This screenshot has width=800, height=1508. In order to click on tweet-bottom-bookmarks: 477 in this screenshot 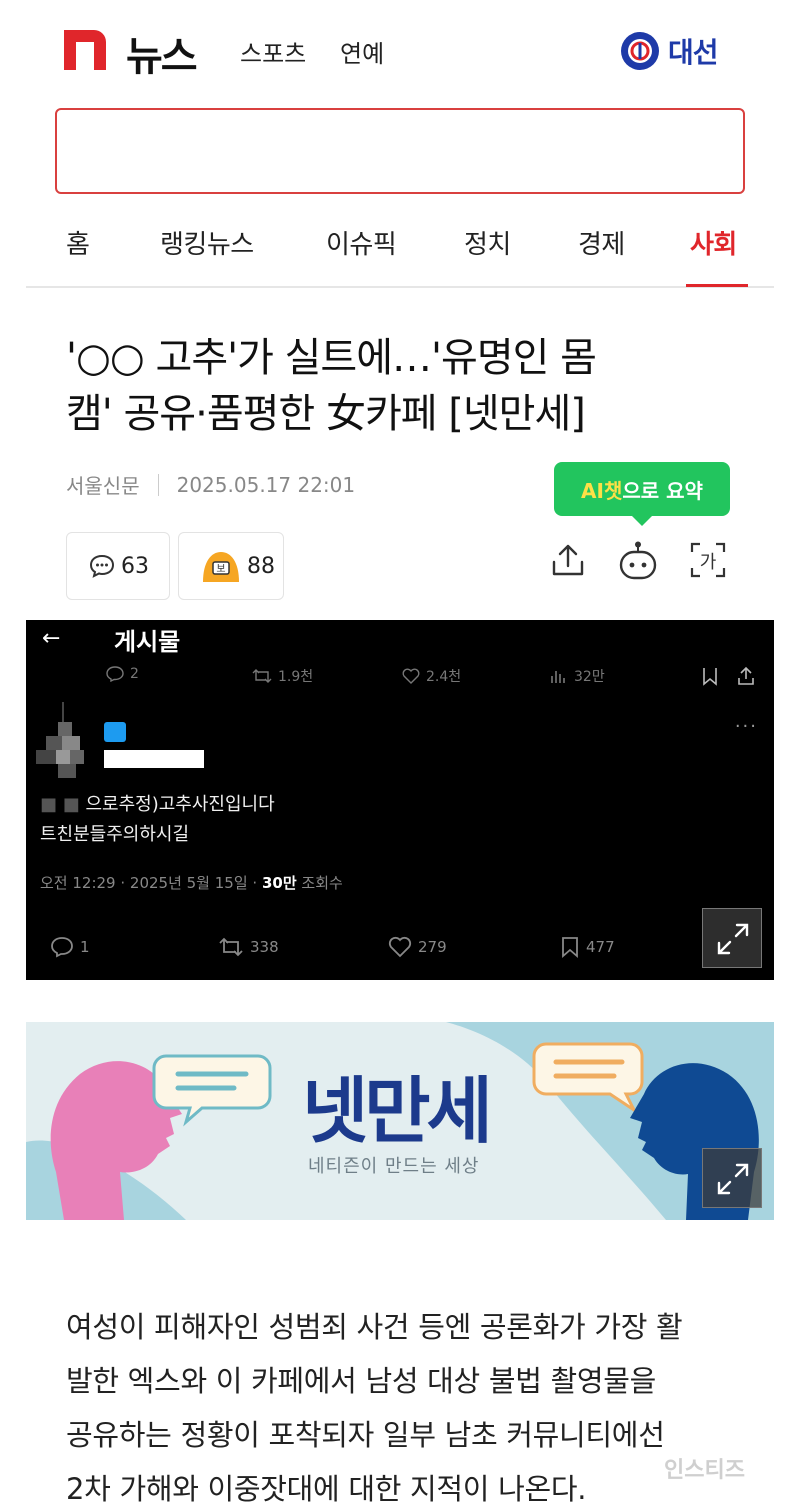, I will do `click(587, 947)`.